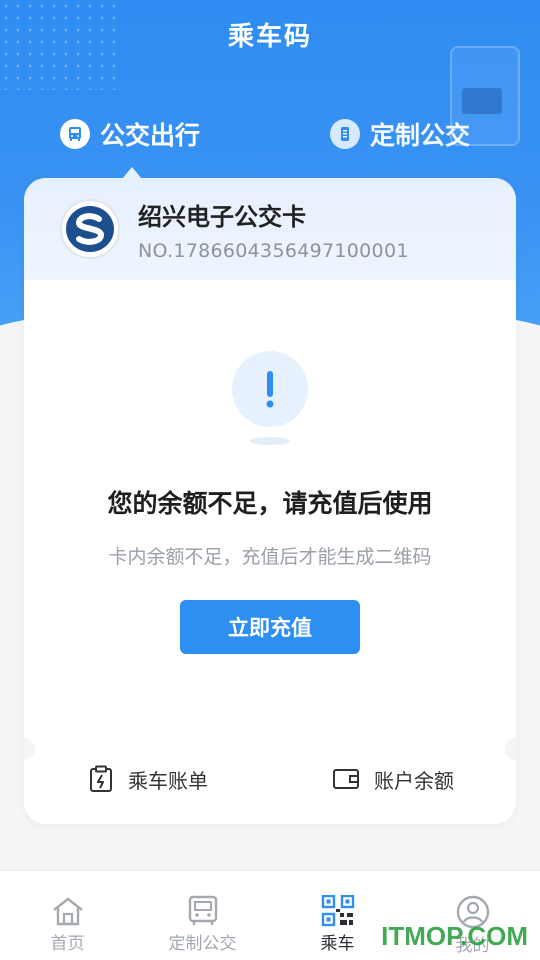 This screenshot has width=540, height=960. I want to click on card-header: 绍兴电子公交卡 NO.1786604356497100001, so click(270, 229).